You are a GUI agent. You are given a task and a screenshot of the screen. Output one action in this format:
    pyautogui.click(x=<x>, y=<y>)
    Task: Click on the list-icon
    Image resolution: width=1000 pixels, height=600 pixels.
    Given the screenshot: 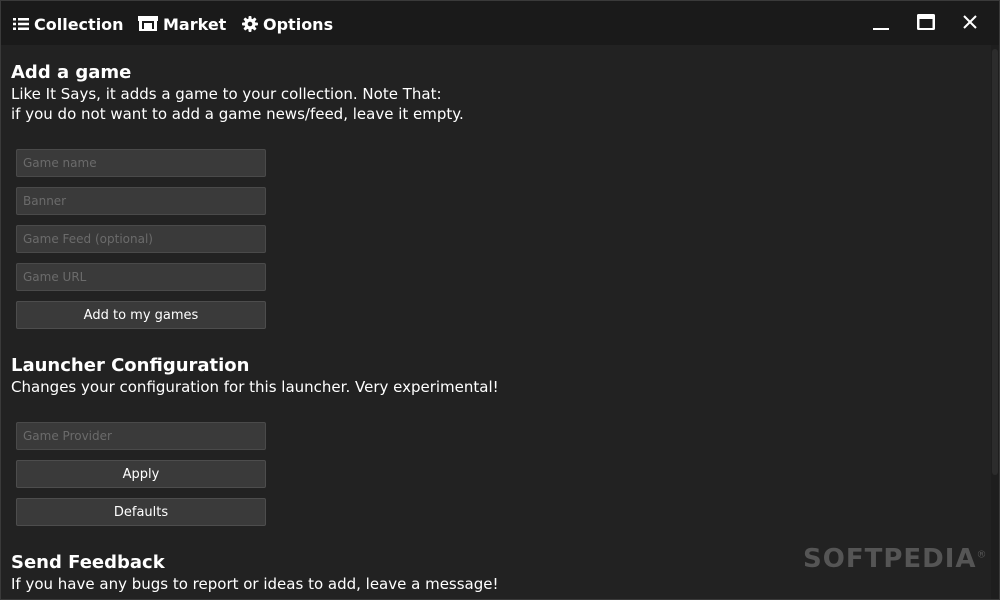 What is the action you would take?
    pyautogui.click(x=21, y=24)
    